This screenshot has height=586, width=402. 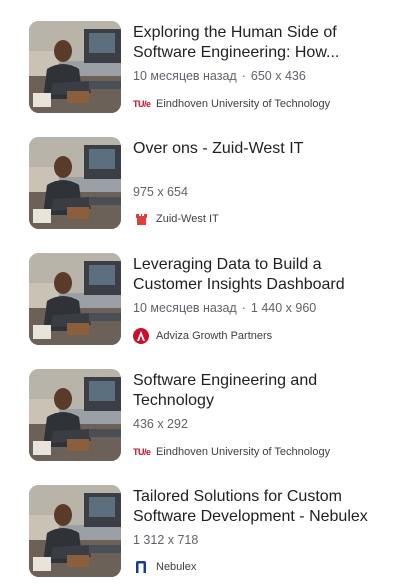 I want to click on result-size: 975 x 654, so click(x=160, y=192).